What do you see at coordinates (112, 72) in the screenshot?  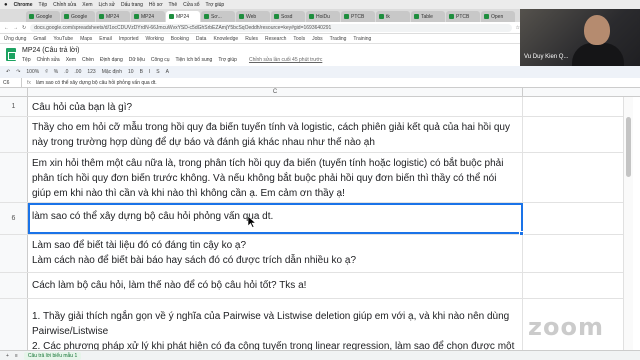 I see `font-select: Mặc định` at bounding box center [112, 72].